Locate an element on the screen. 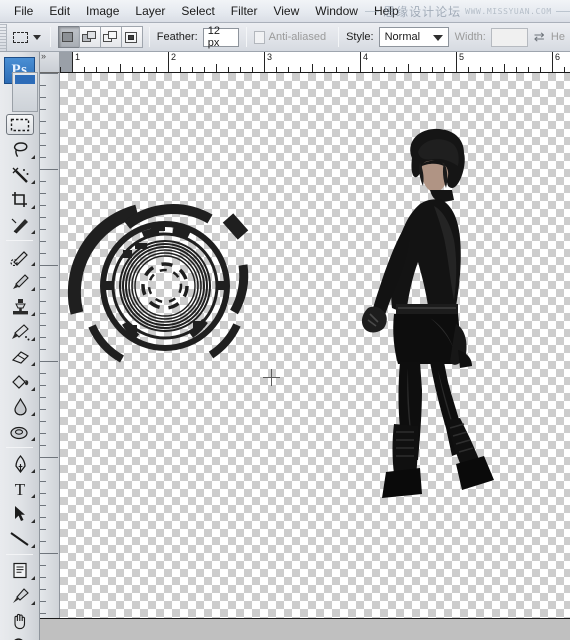 The width and height of the screenshot is (570, 640). options-bar-grip is located at coordinates (3, 37).